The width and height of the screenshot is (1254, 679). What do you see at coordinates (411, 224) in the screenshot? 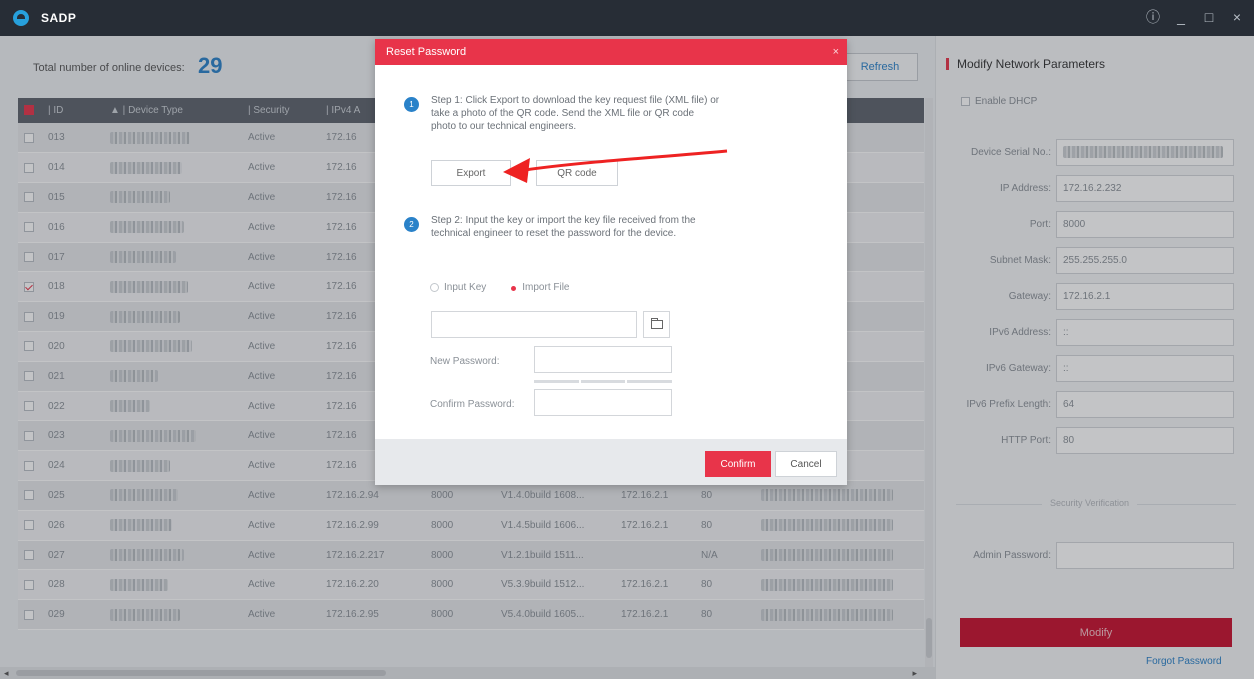
I see `step2-badge: 2` at bounding box center [411, 224].